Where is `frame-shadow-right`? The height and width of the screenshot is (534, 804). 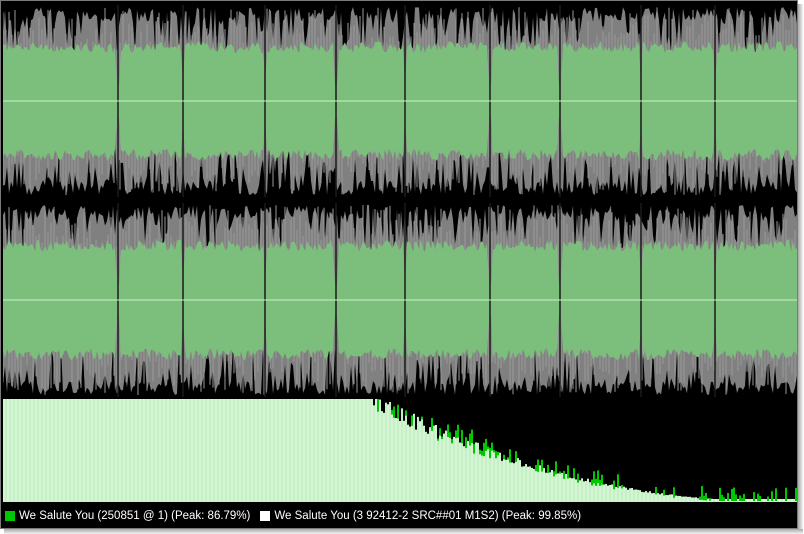
frame-shadow-right is located at coordinates (800, 268).